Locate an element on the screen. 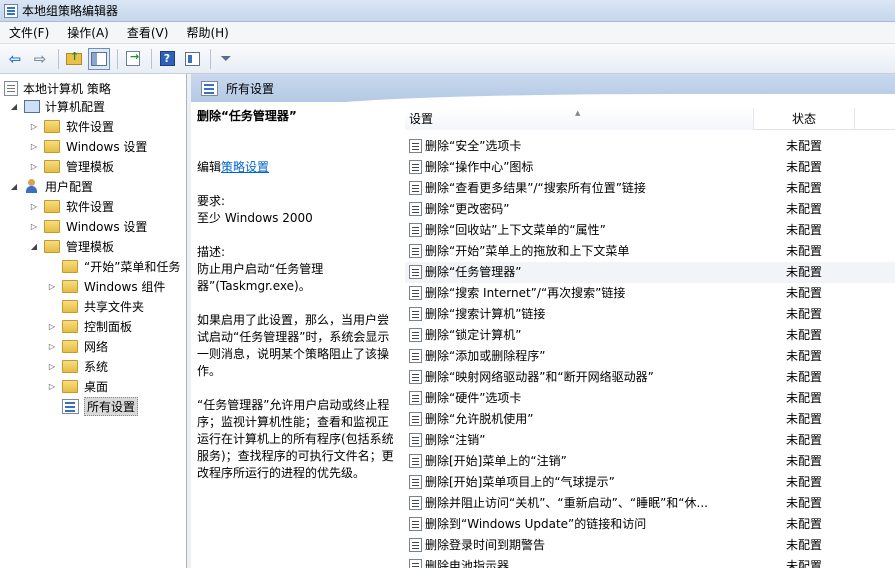 Image resolution: width=895 pixels, height=568 pixels. description-text-1: 防止用户启动“任务管理器”(Taskmgr.exe)。 is located at coordinates (260, 277).